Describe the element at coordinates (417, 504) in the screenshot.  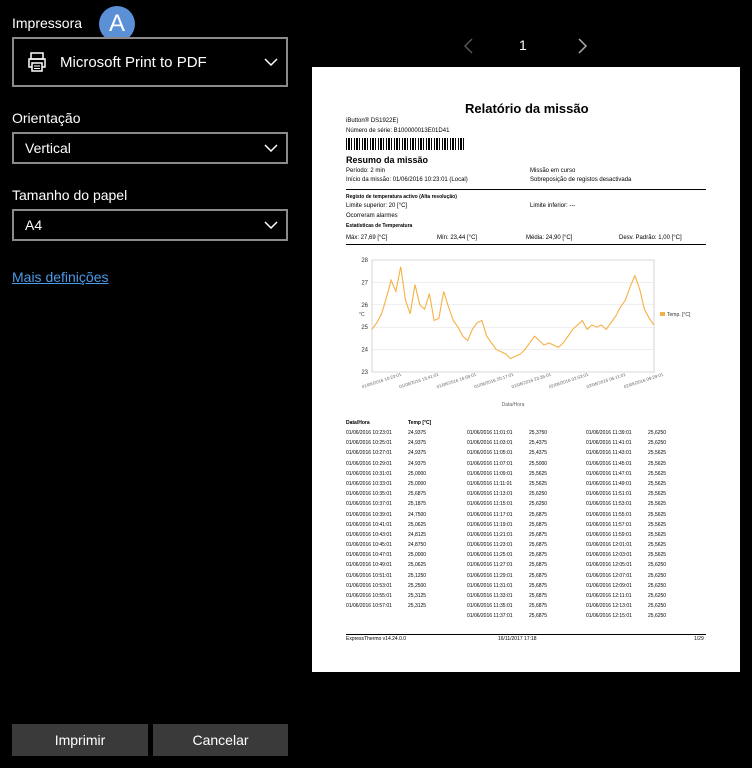
I see `table-cell-temp: 25,1875` at that location.